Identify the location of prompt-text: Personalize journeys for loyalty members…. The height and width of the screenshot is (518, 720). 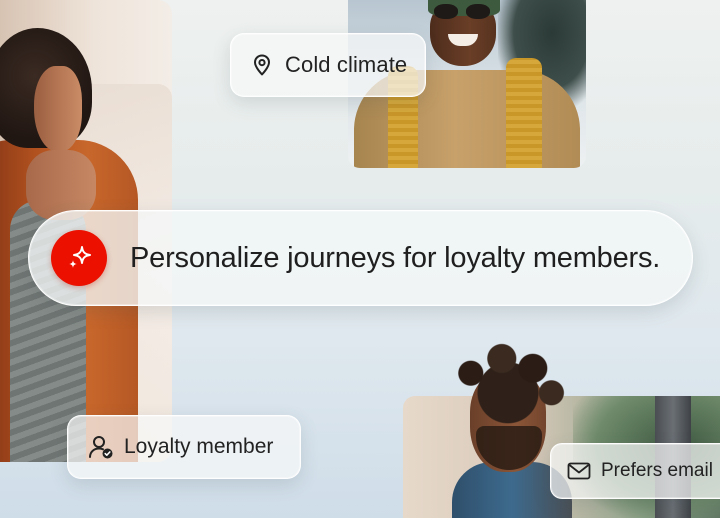
(395, 257).